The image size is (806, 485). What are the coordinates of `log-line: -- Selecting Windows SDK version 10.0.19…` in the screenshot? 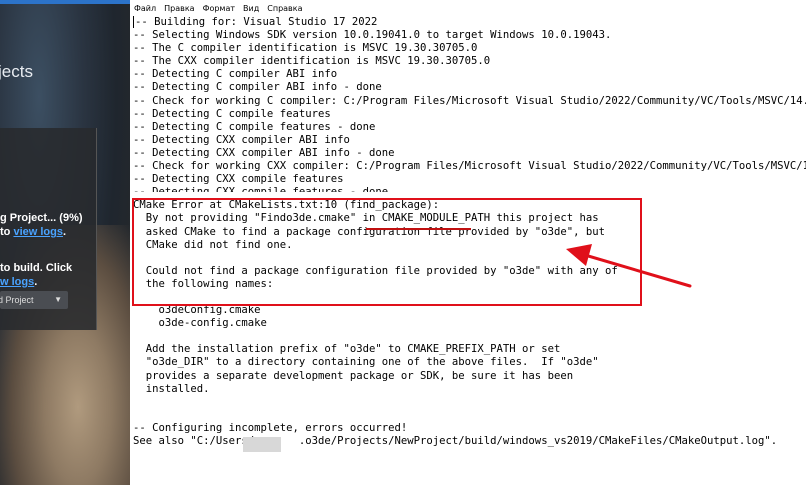 It's located at (372, 35).